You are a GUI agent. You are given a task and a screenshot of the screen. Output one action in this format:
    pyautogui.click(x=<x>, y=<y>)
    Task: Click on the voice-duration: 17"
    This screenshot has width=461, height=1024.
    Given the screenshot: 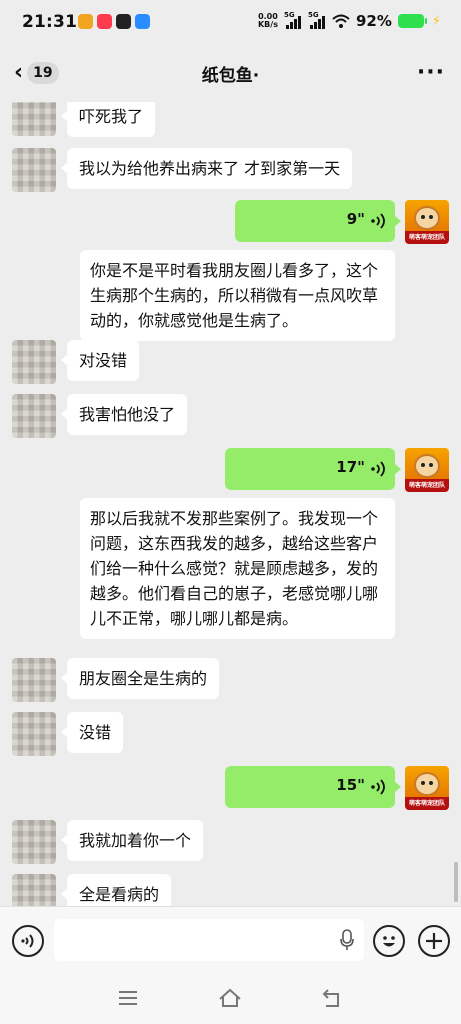 What is the action you would take?
    pyautogui.click(x=350, y=467)
    